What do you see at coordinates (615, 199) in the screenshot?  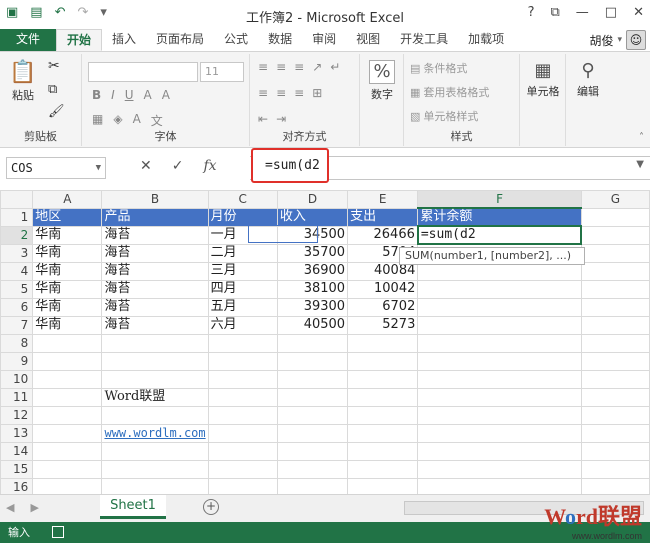 I see `column-header: G` at bounding box center [615, 199].